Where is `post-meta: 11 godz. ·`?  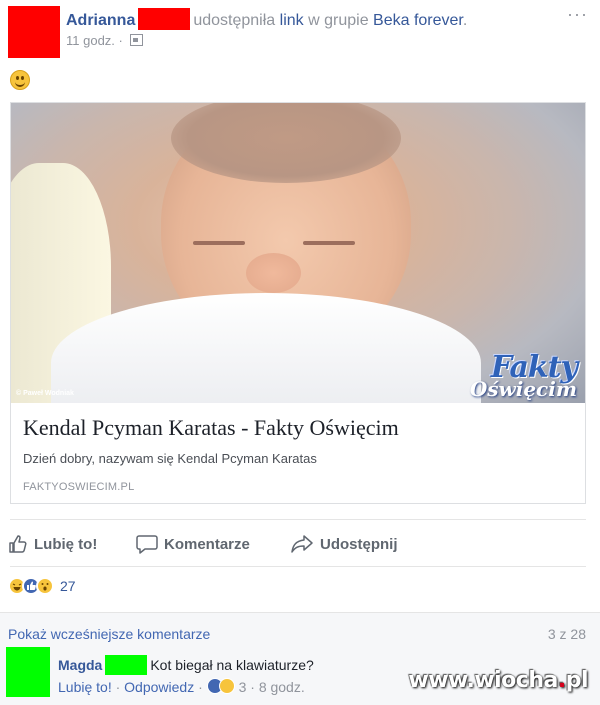
post-meta: 11 godz. · is located at coordinates (104, 40).